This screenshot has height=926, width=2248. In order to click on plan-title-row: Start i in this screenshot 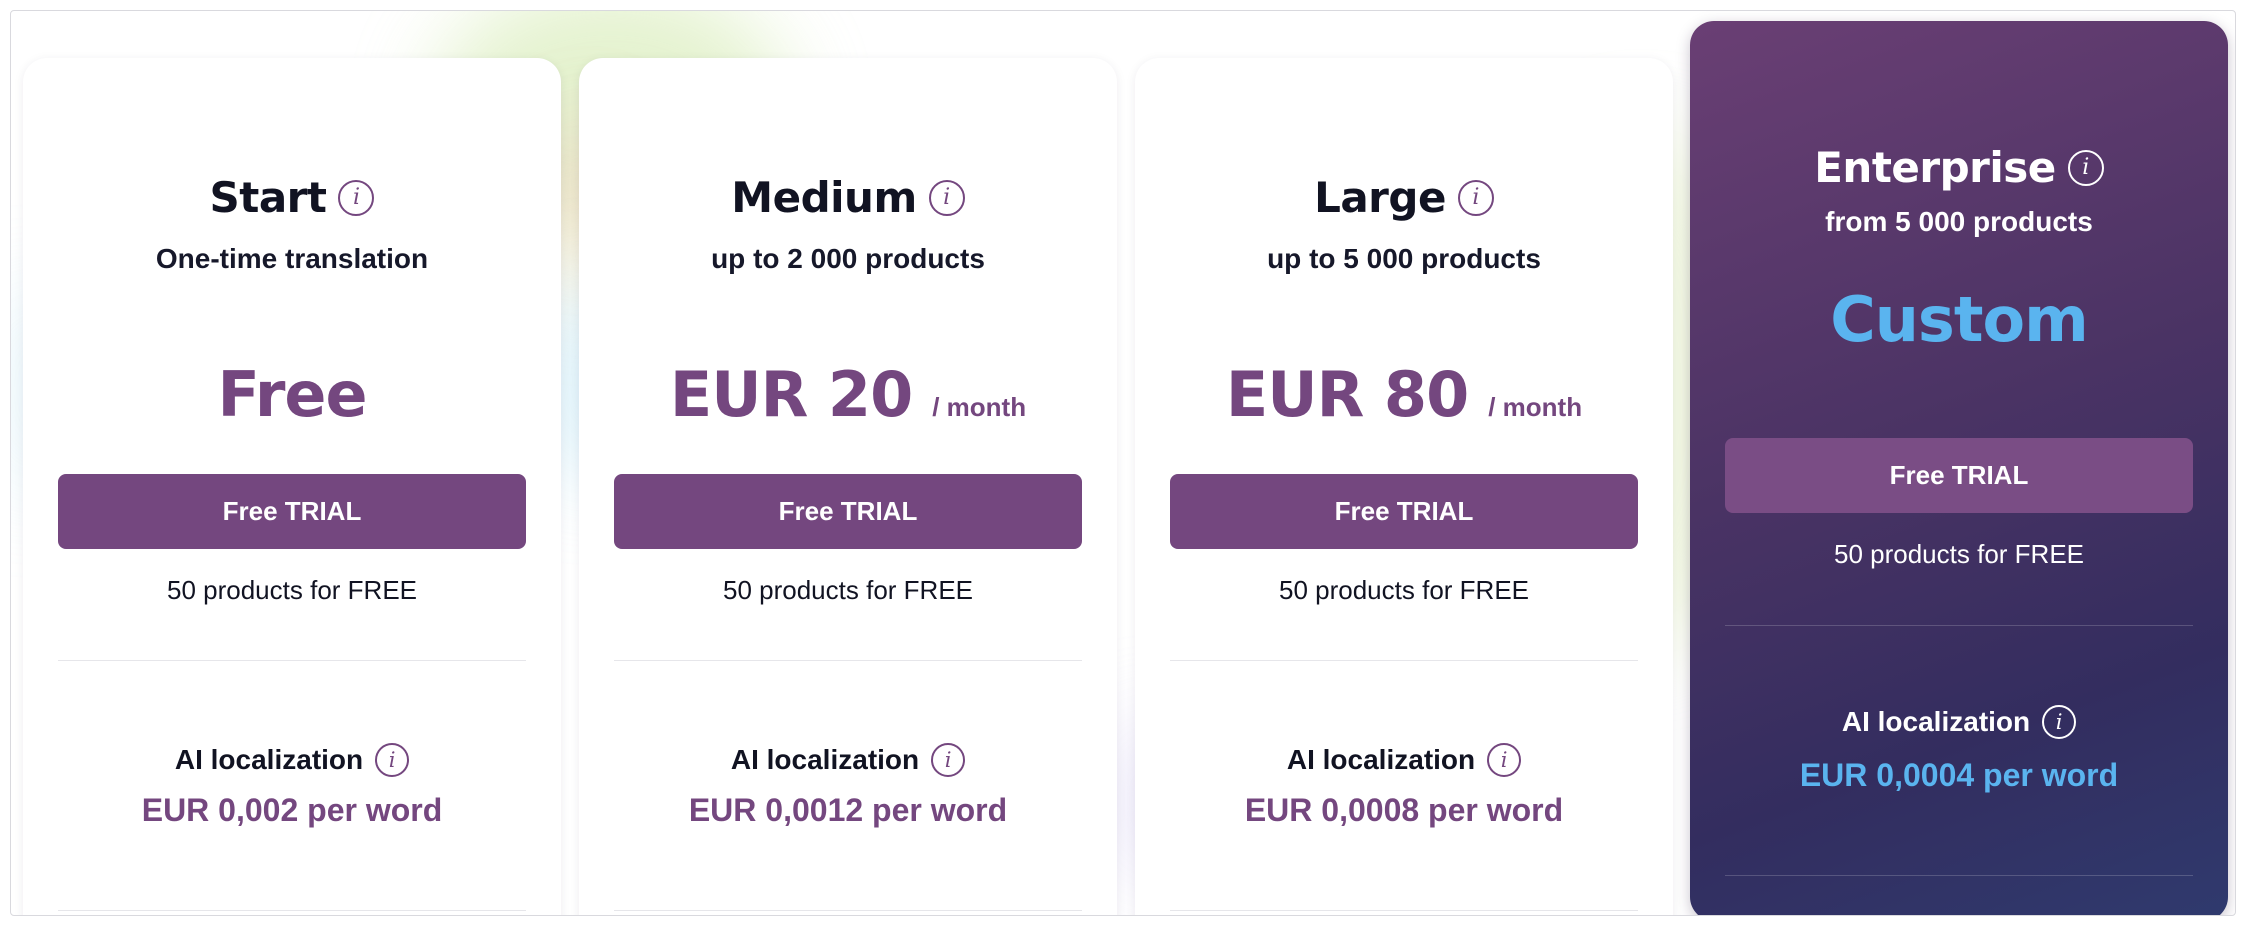, I will do `click(292, 197)`.